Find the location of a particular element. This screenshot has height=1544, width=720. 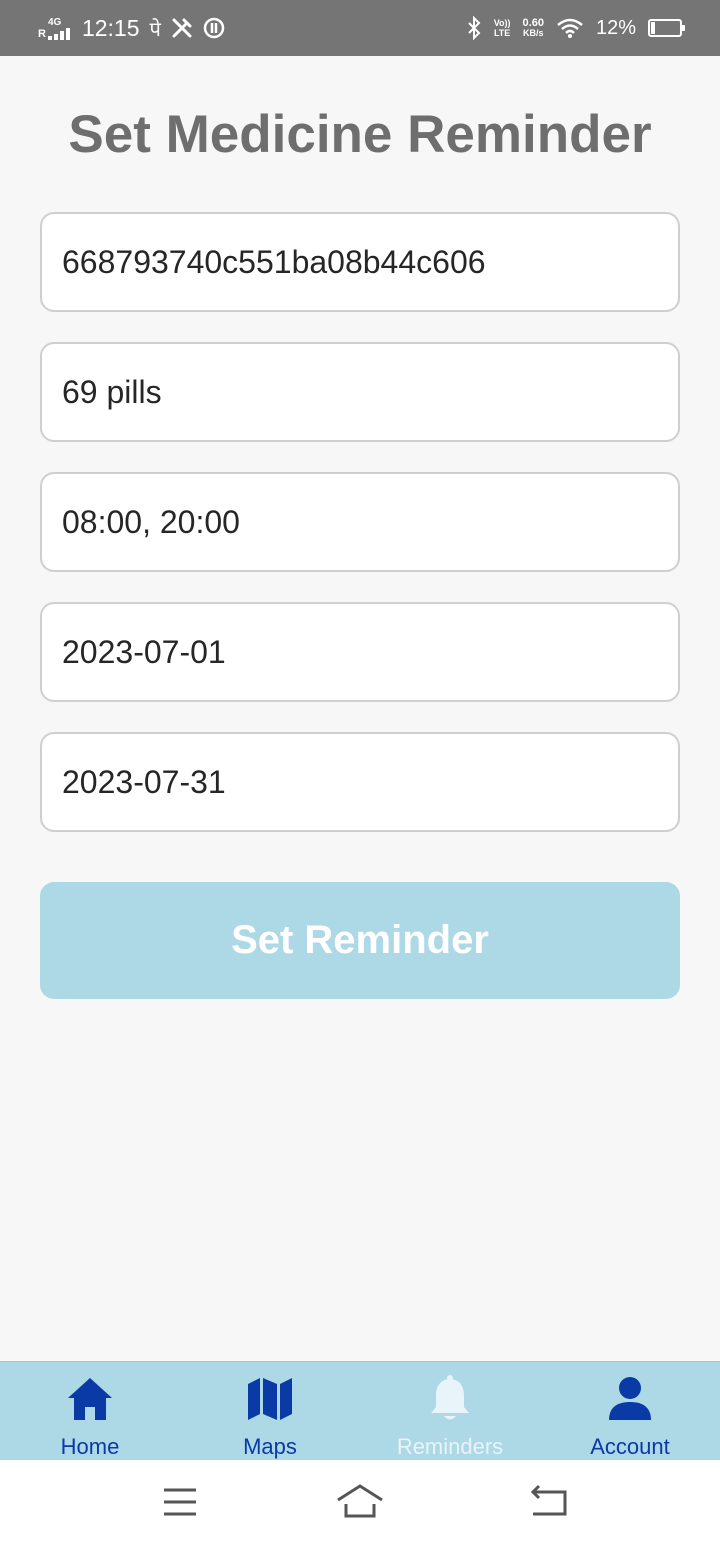

signal-icon is located at coordinates (58, 33).